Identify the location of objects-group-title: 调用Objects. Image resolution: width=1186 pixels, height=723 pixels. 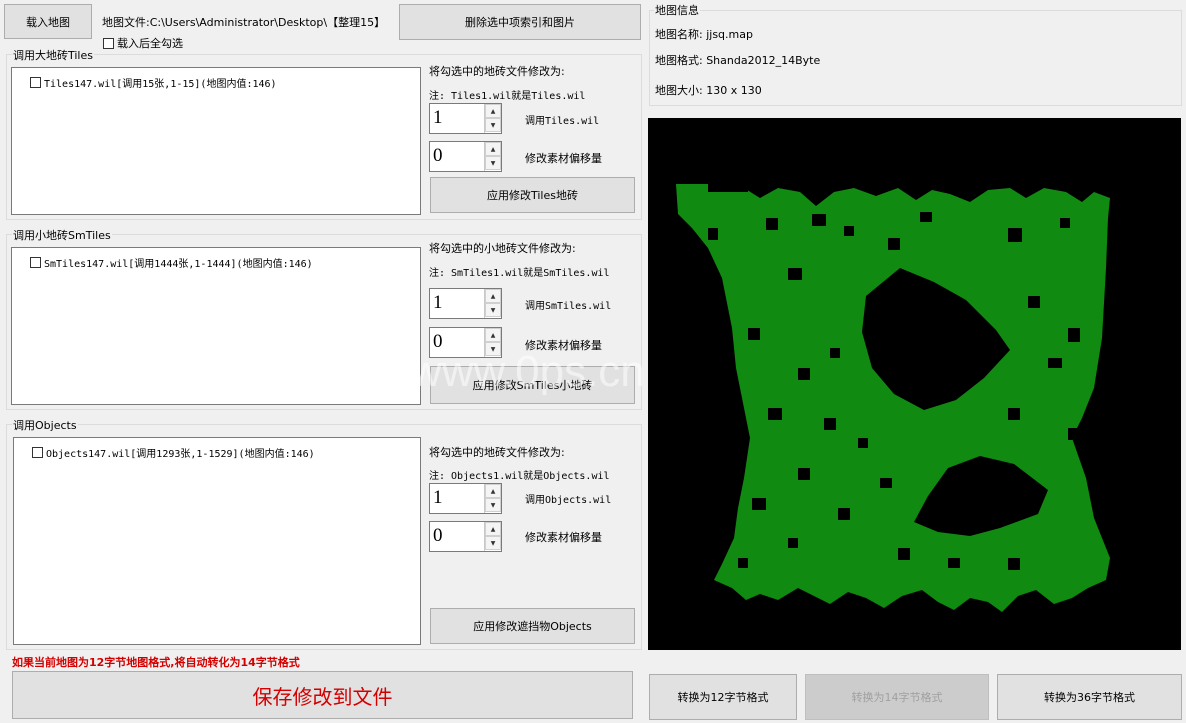
(45, 425).